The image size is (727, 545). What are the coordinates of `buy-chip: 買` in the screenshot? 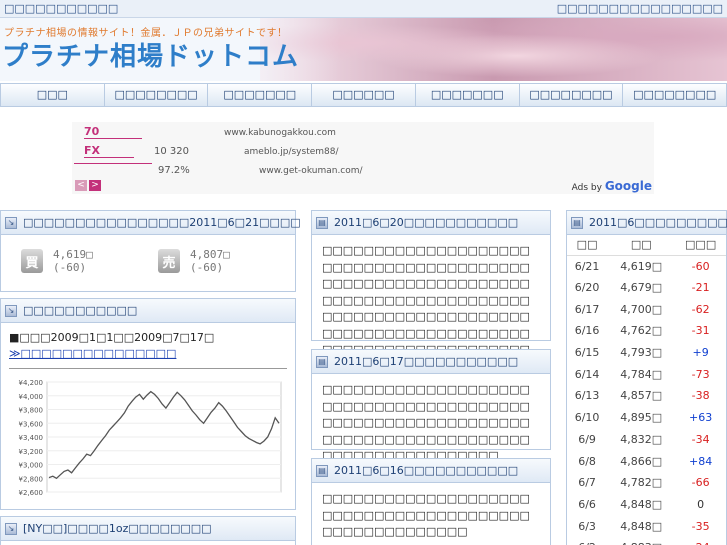 It's located at (32, 261).